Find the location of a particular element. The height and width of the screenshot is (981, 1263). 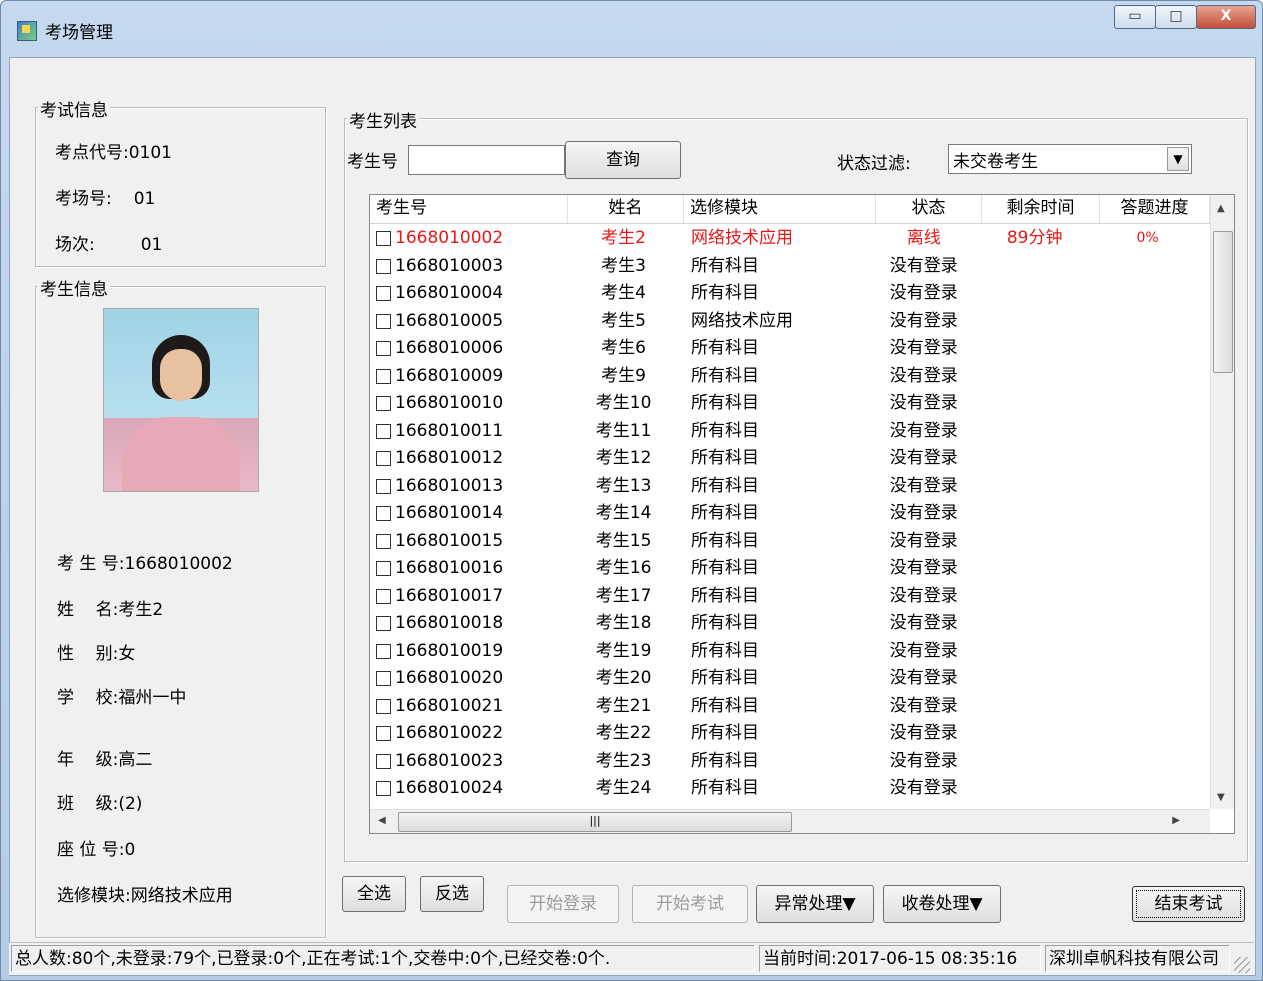

col-header-module: 选修模块 is located at coordinates (780, 209).